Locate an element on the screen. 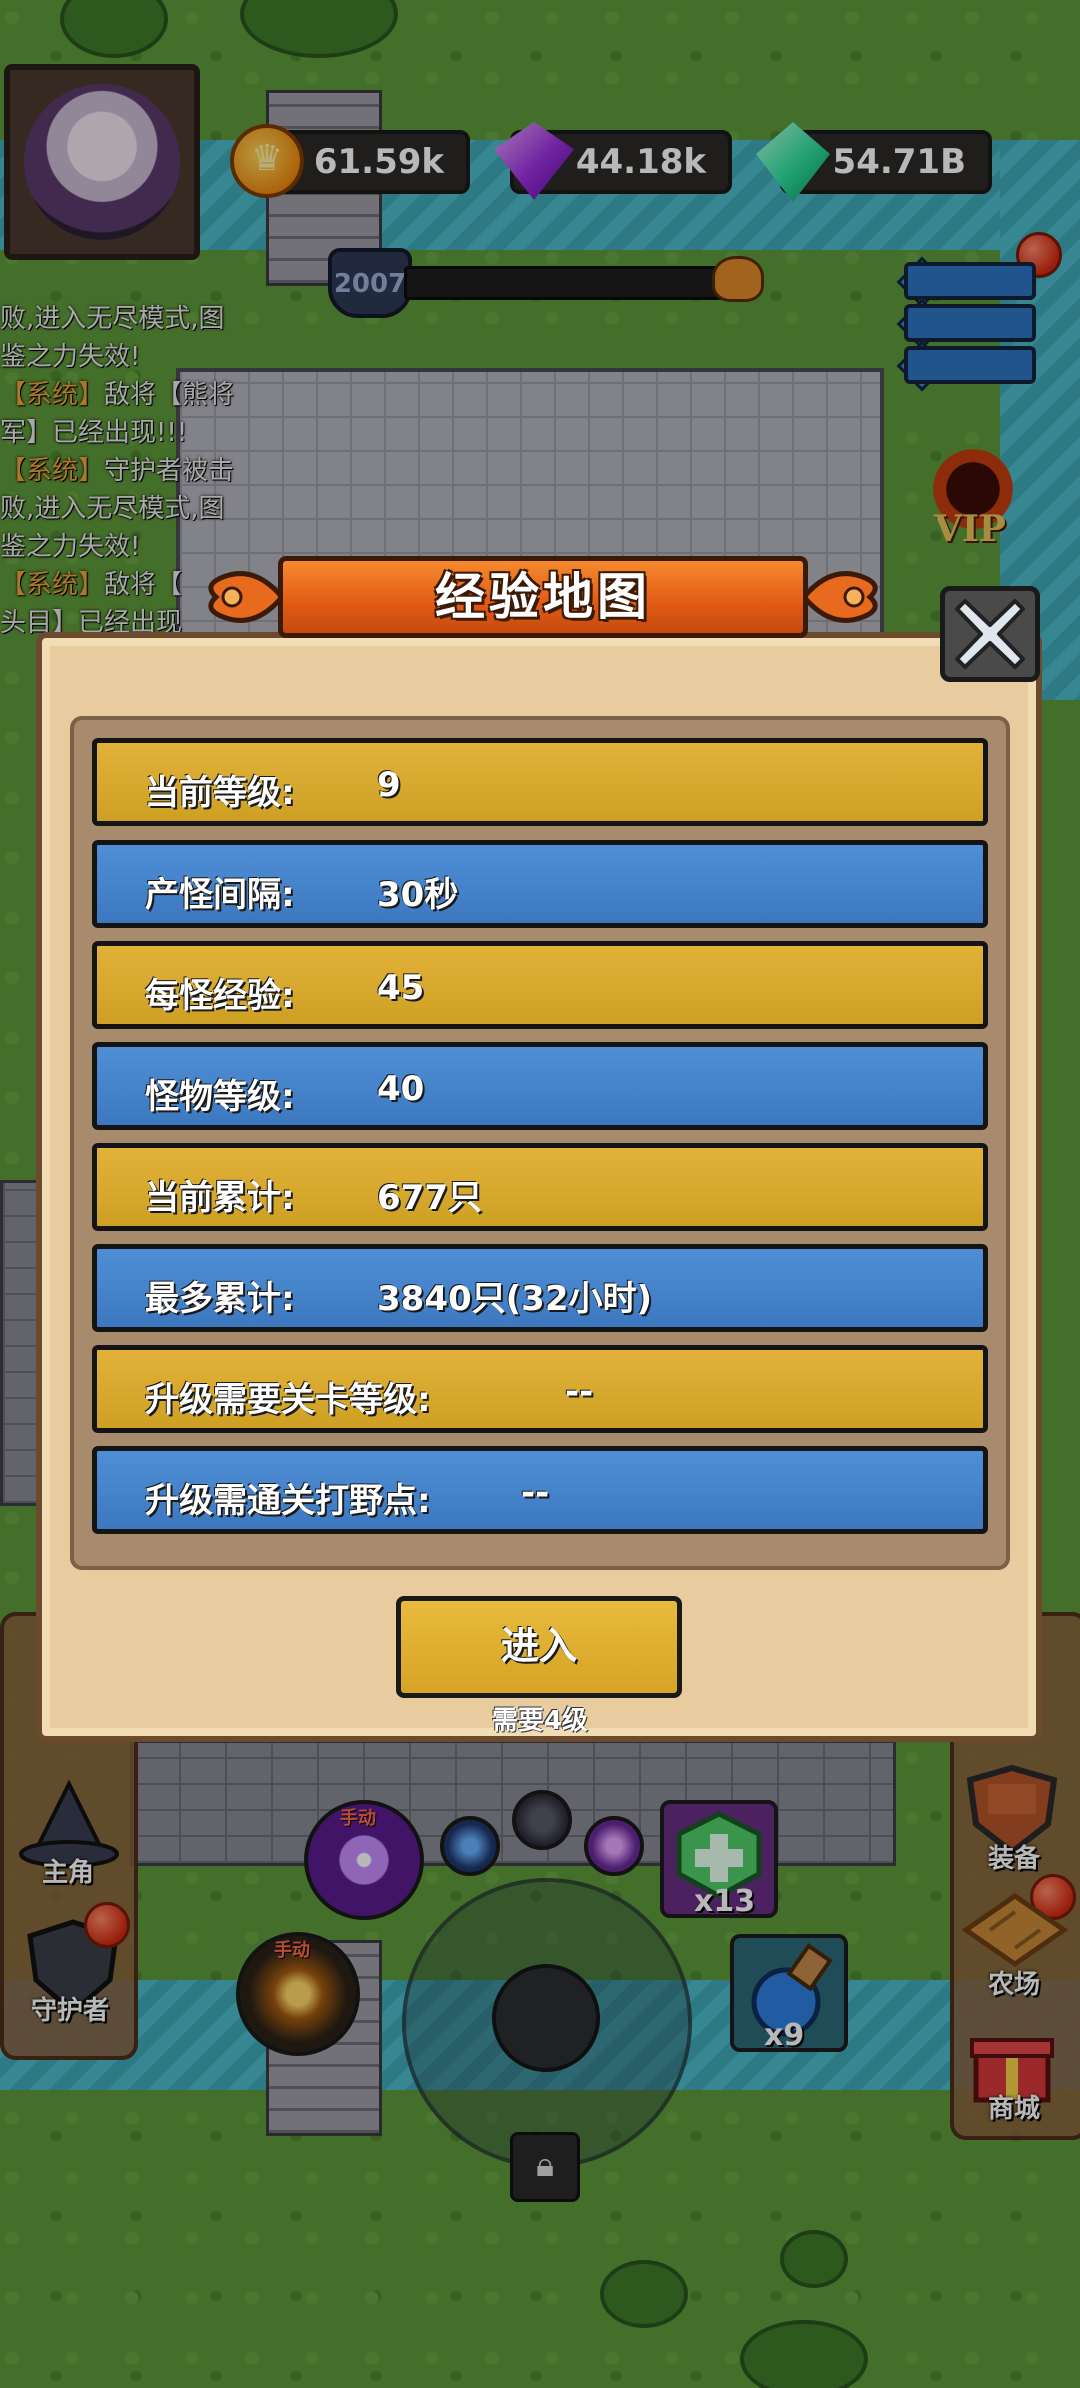  row-label: 产怪间隔: is located at coordinates (220, 895).